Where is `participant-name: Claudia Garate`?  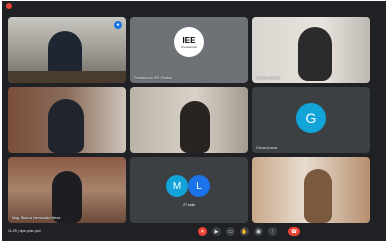
participant-name: Claudia Garate is located at coordinates (268, 78).